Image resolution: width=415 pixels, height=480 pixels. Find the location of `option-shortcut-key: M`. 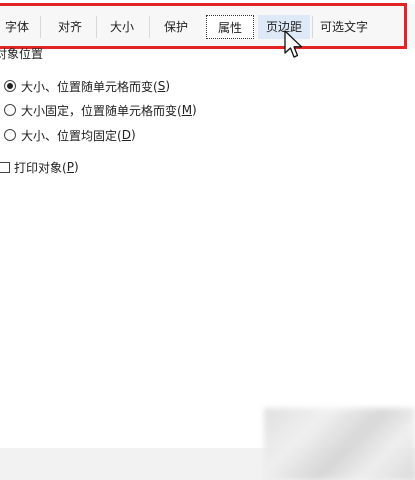

option-shortcut-key: M is located at coordinates (187, 110).